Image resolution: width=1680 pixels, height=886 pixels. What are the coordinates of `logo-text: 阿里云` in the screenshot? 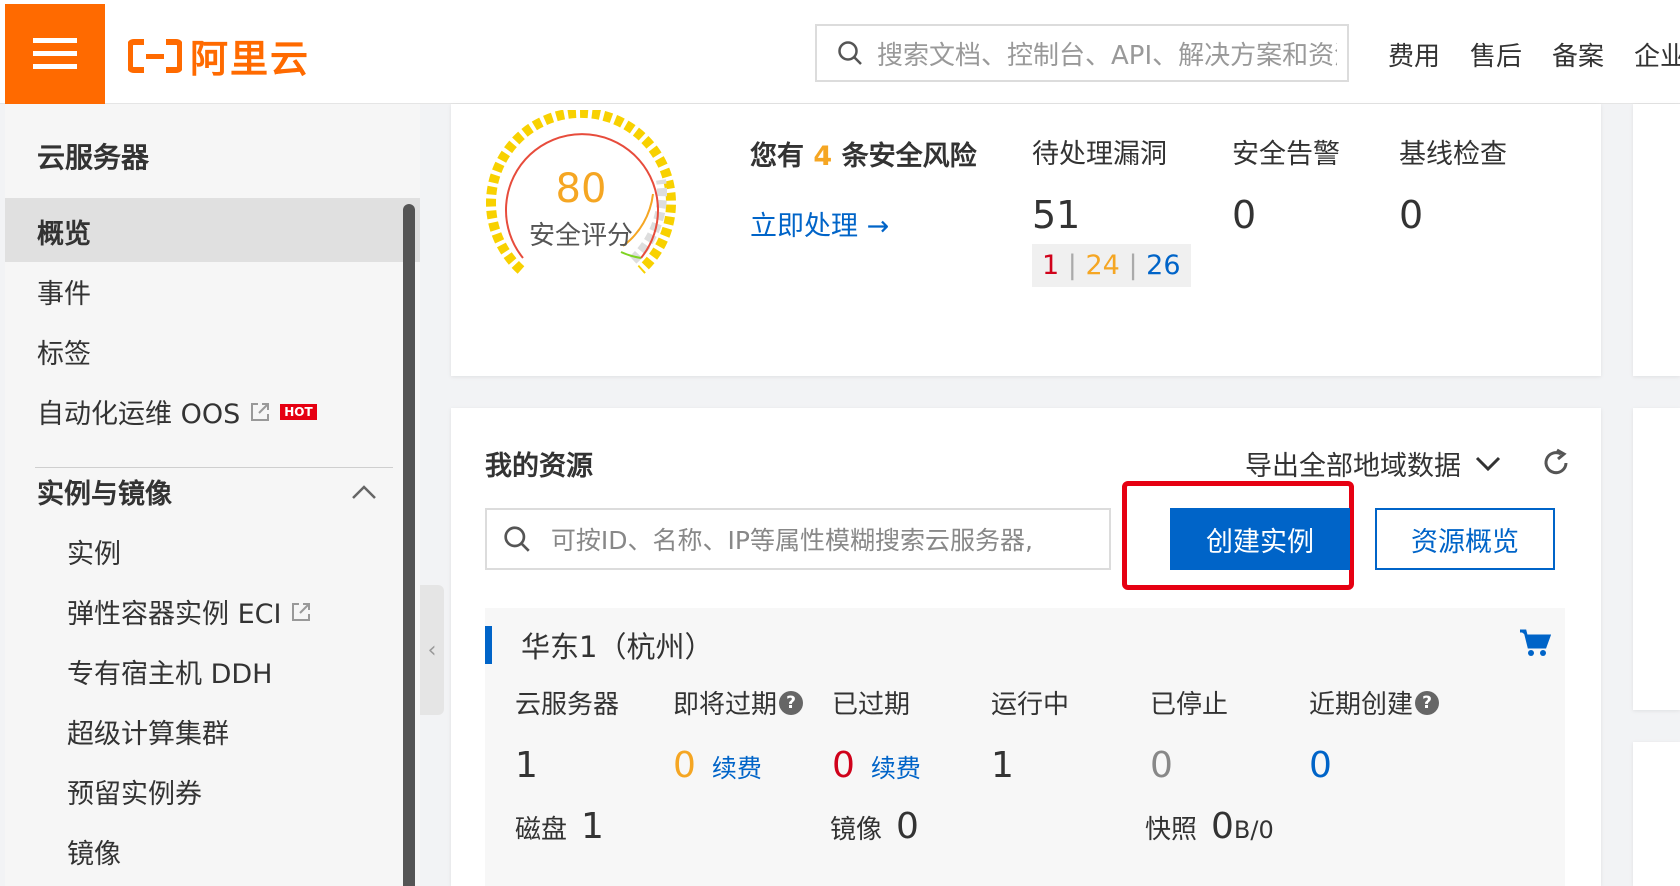 It's located at (250, 59).